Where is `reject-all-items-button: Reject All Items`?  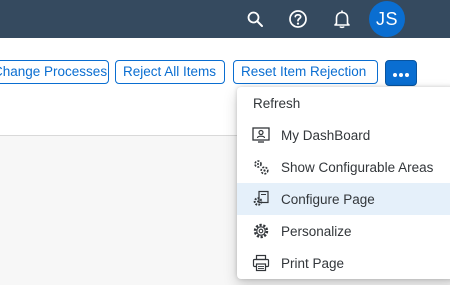
reject-all-items-button: Reject All Items is located at coordinates (170, 72).